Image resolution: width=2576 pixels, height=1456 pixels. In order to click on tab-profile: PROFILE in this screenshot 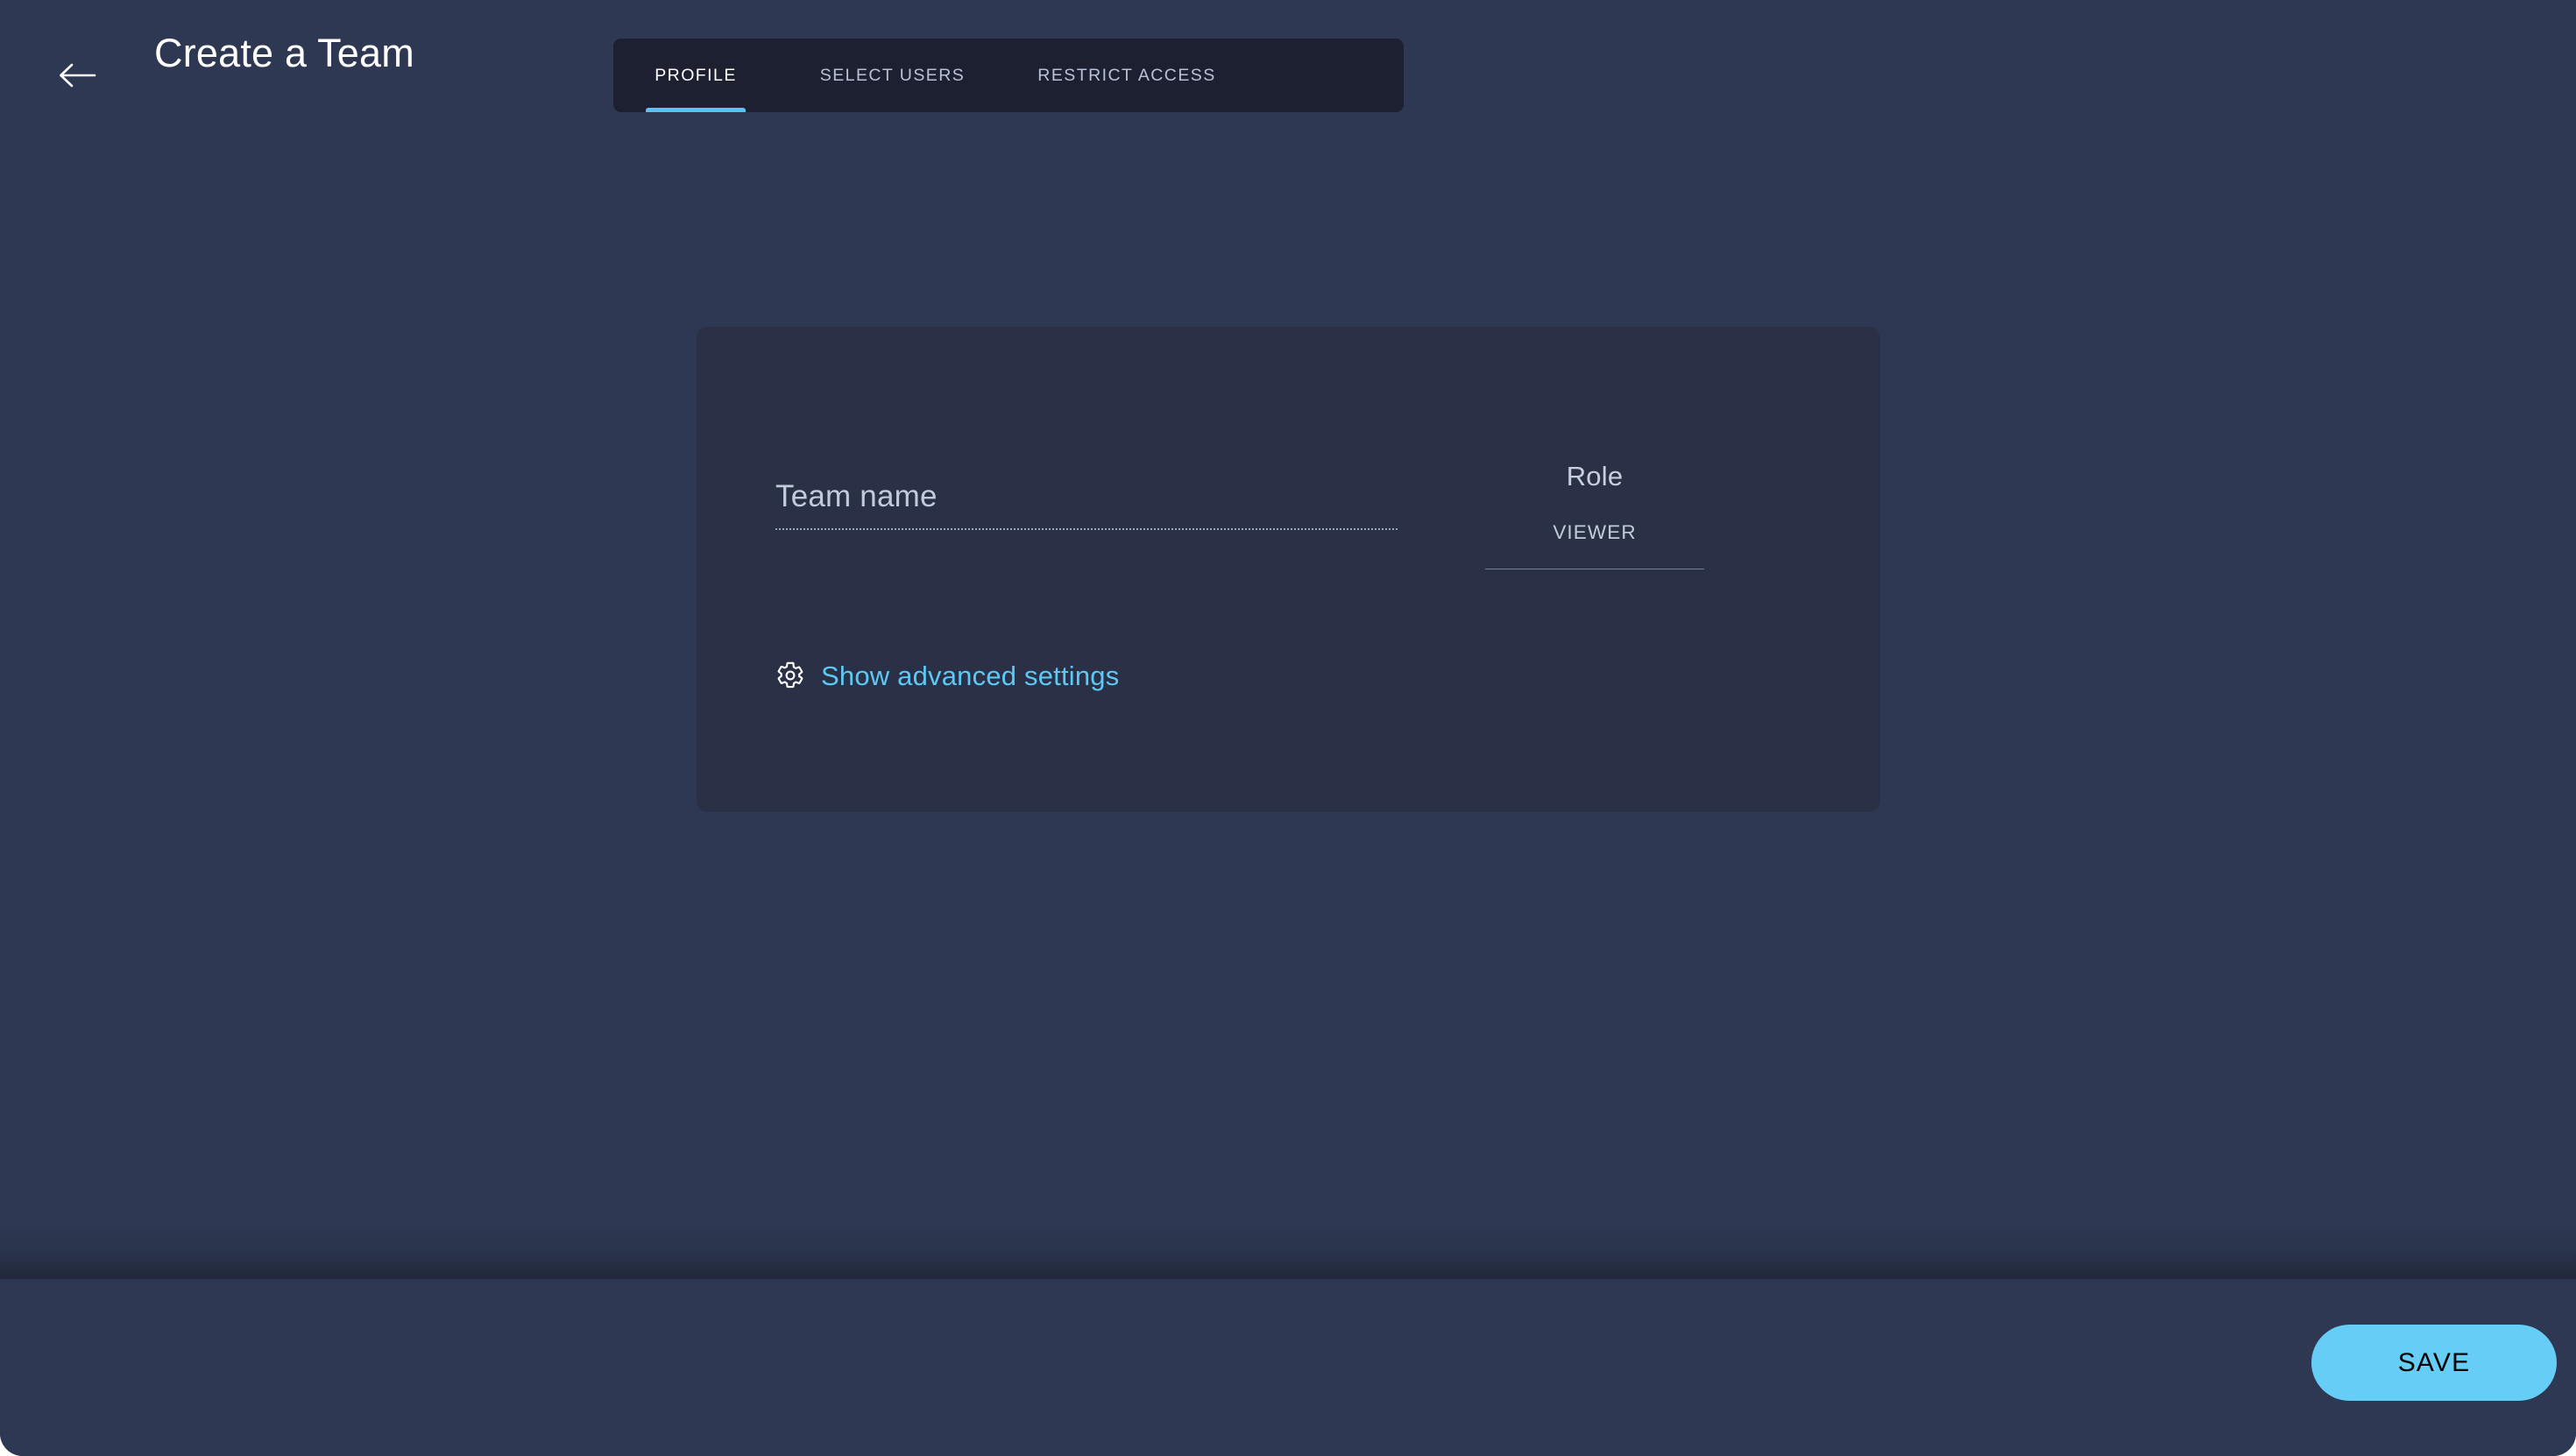, I will do `click(695, 75)`.